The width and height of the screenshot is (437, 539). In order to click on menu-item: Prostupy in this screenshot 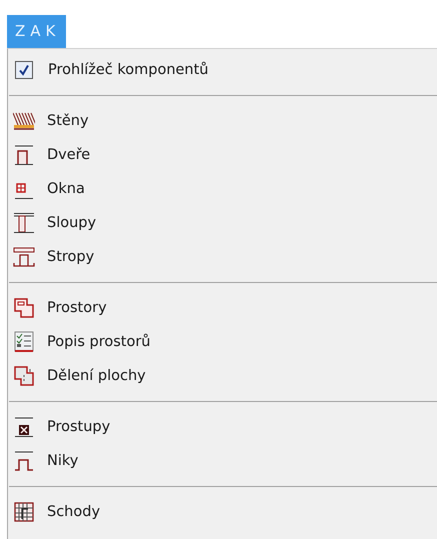, I will do `click(222, 427)`.